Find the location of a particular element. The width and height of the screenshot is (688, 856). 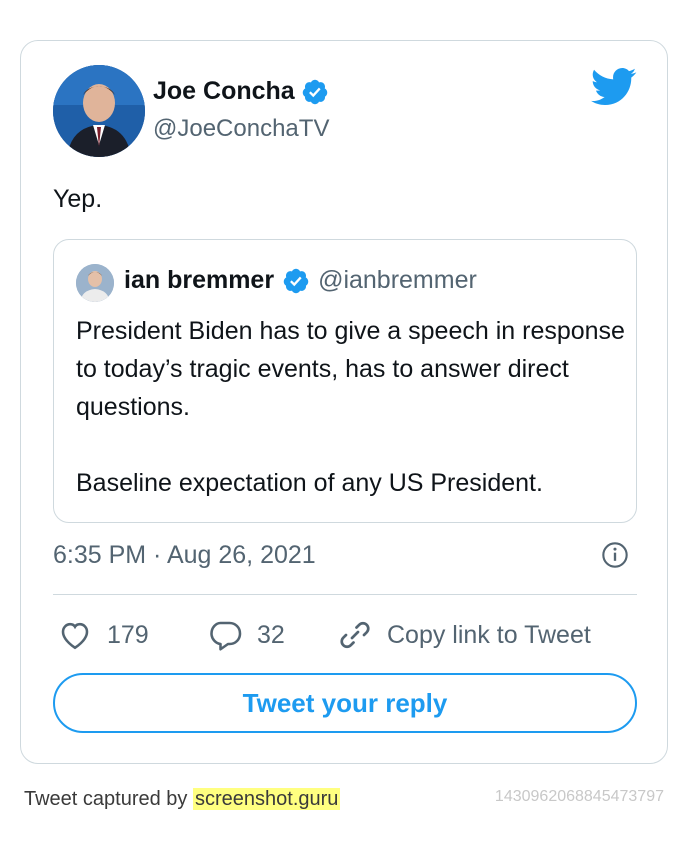

copy-link-label: Copy link to Tweet is located at coordinates (489, 634).